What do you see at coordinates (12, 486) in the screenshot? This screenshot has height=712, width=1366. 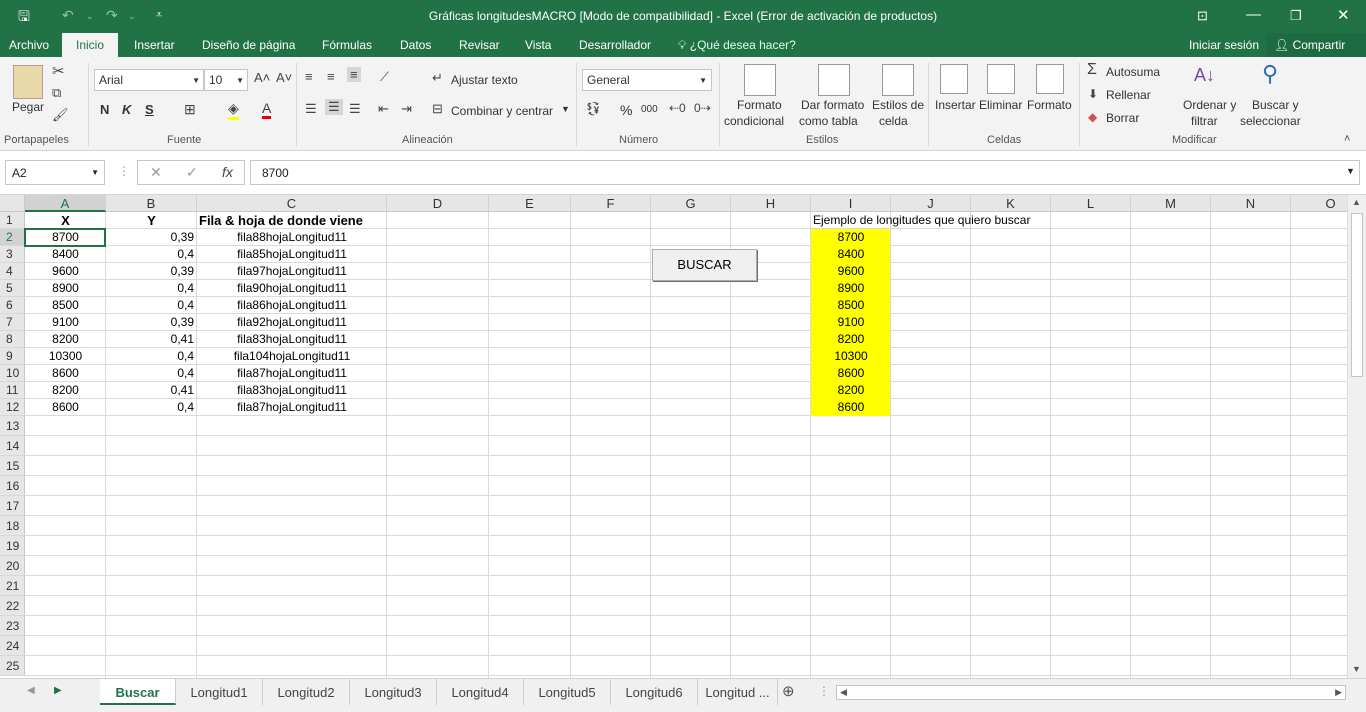 I see `row-header-16: 16` at bounding box center [12, 486].